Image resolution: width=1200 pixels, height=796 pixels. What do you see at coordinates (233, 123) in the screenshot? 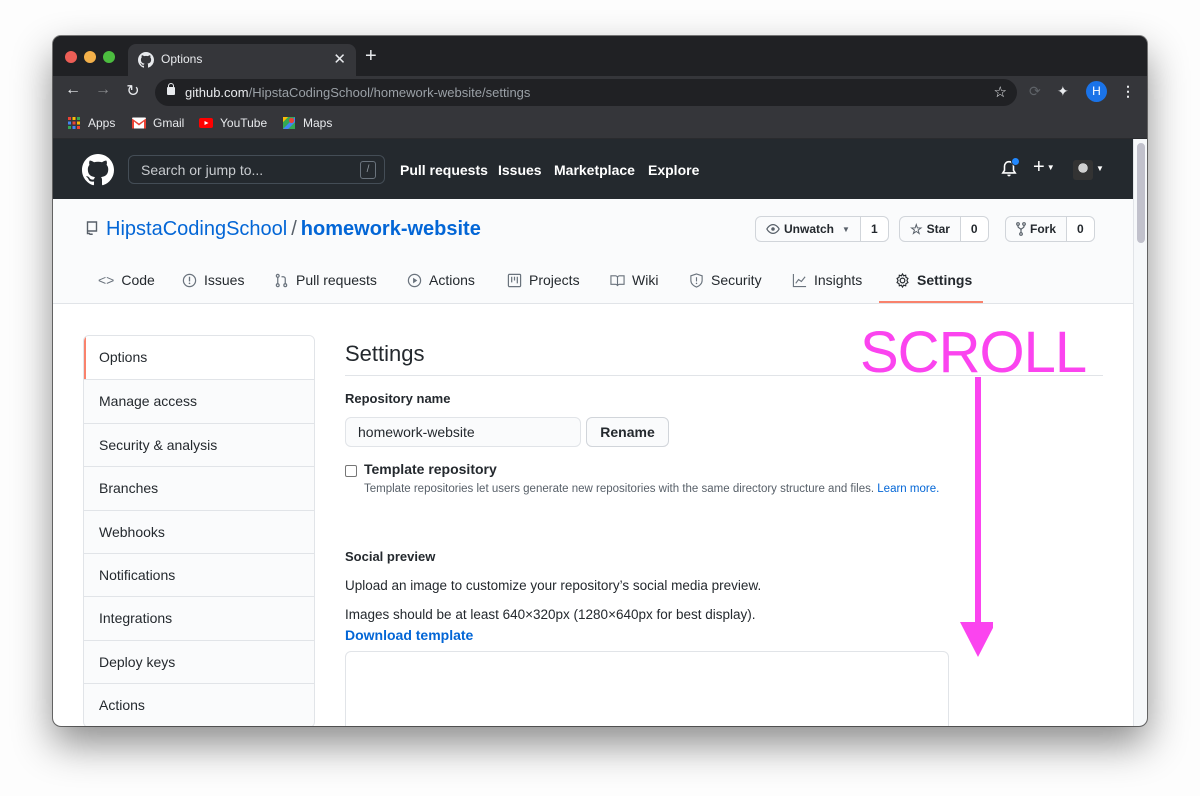
I see `bookmark-youtube: YouTube` at bounding box center [233, 123].